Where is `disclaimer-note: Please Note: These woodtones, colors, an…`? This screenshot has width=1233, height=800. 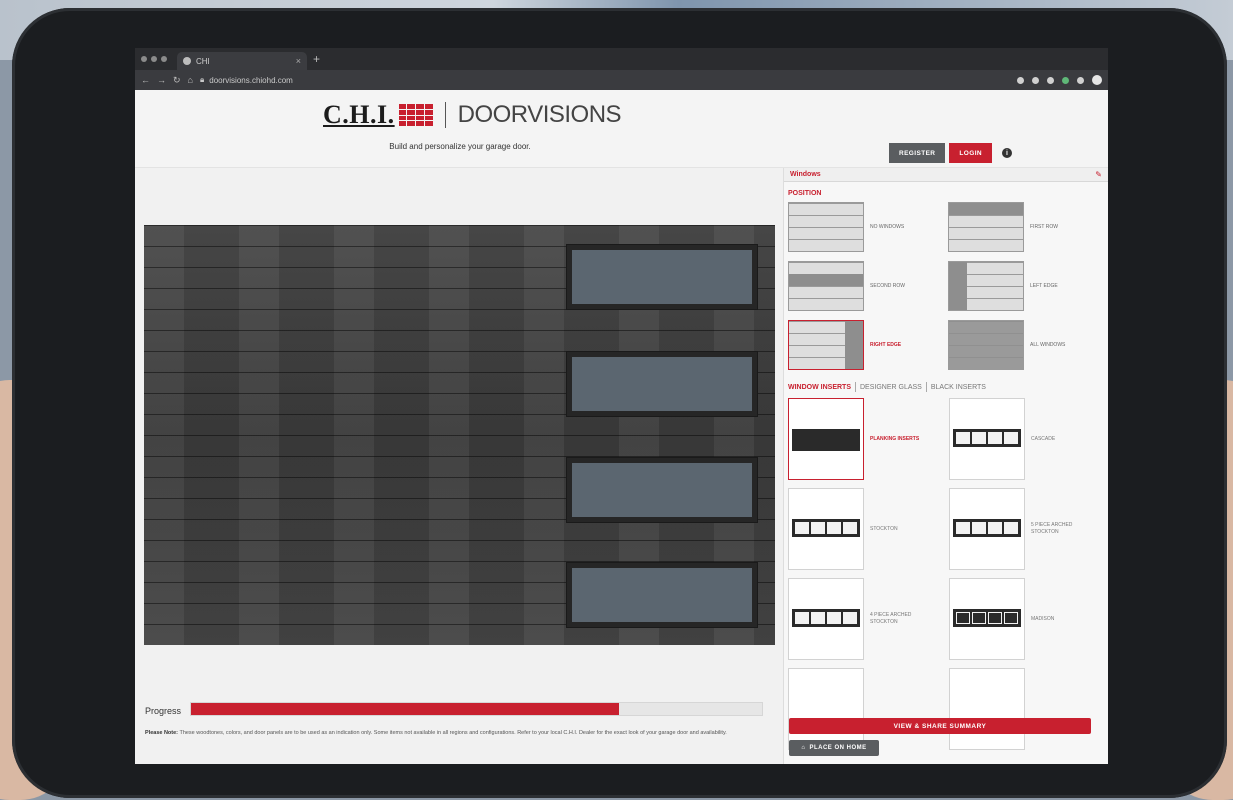 disclaimer-note: Please Note: These woodtones, colors, an… is located at coordinates (454, 733).